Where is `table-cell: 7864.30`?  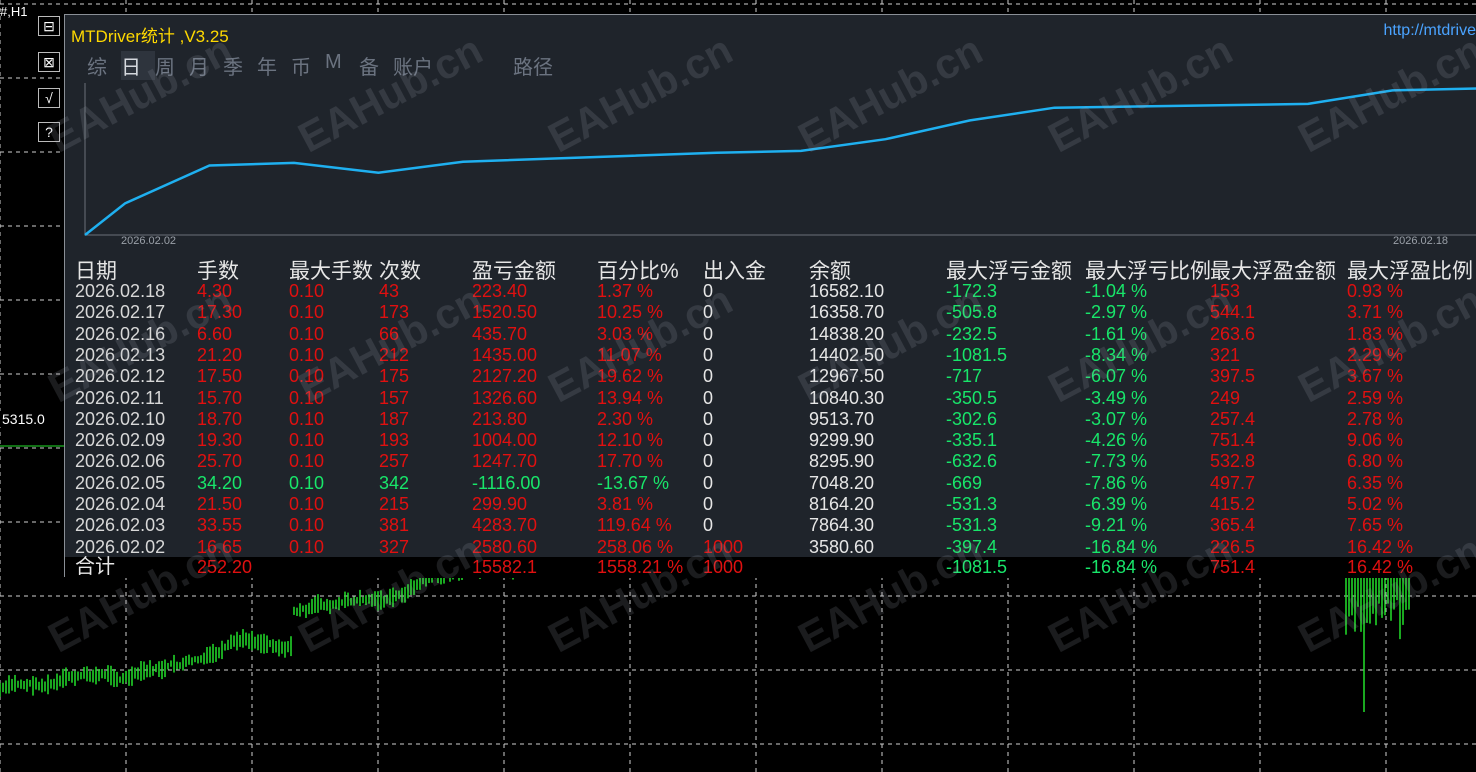 table-cell: 7864.30 is located at coordinates (842, 525).